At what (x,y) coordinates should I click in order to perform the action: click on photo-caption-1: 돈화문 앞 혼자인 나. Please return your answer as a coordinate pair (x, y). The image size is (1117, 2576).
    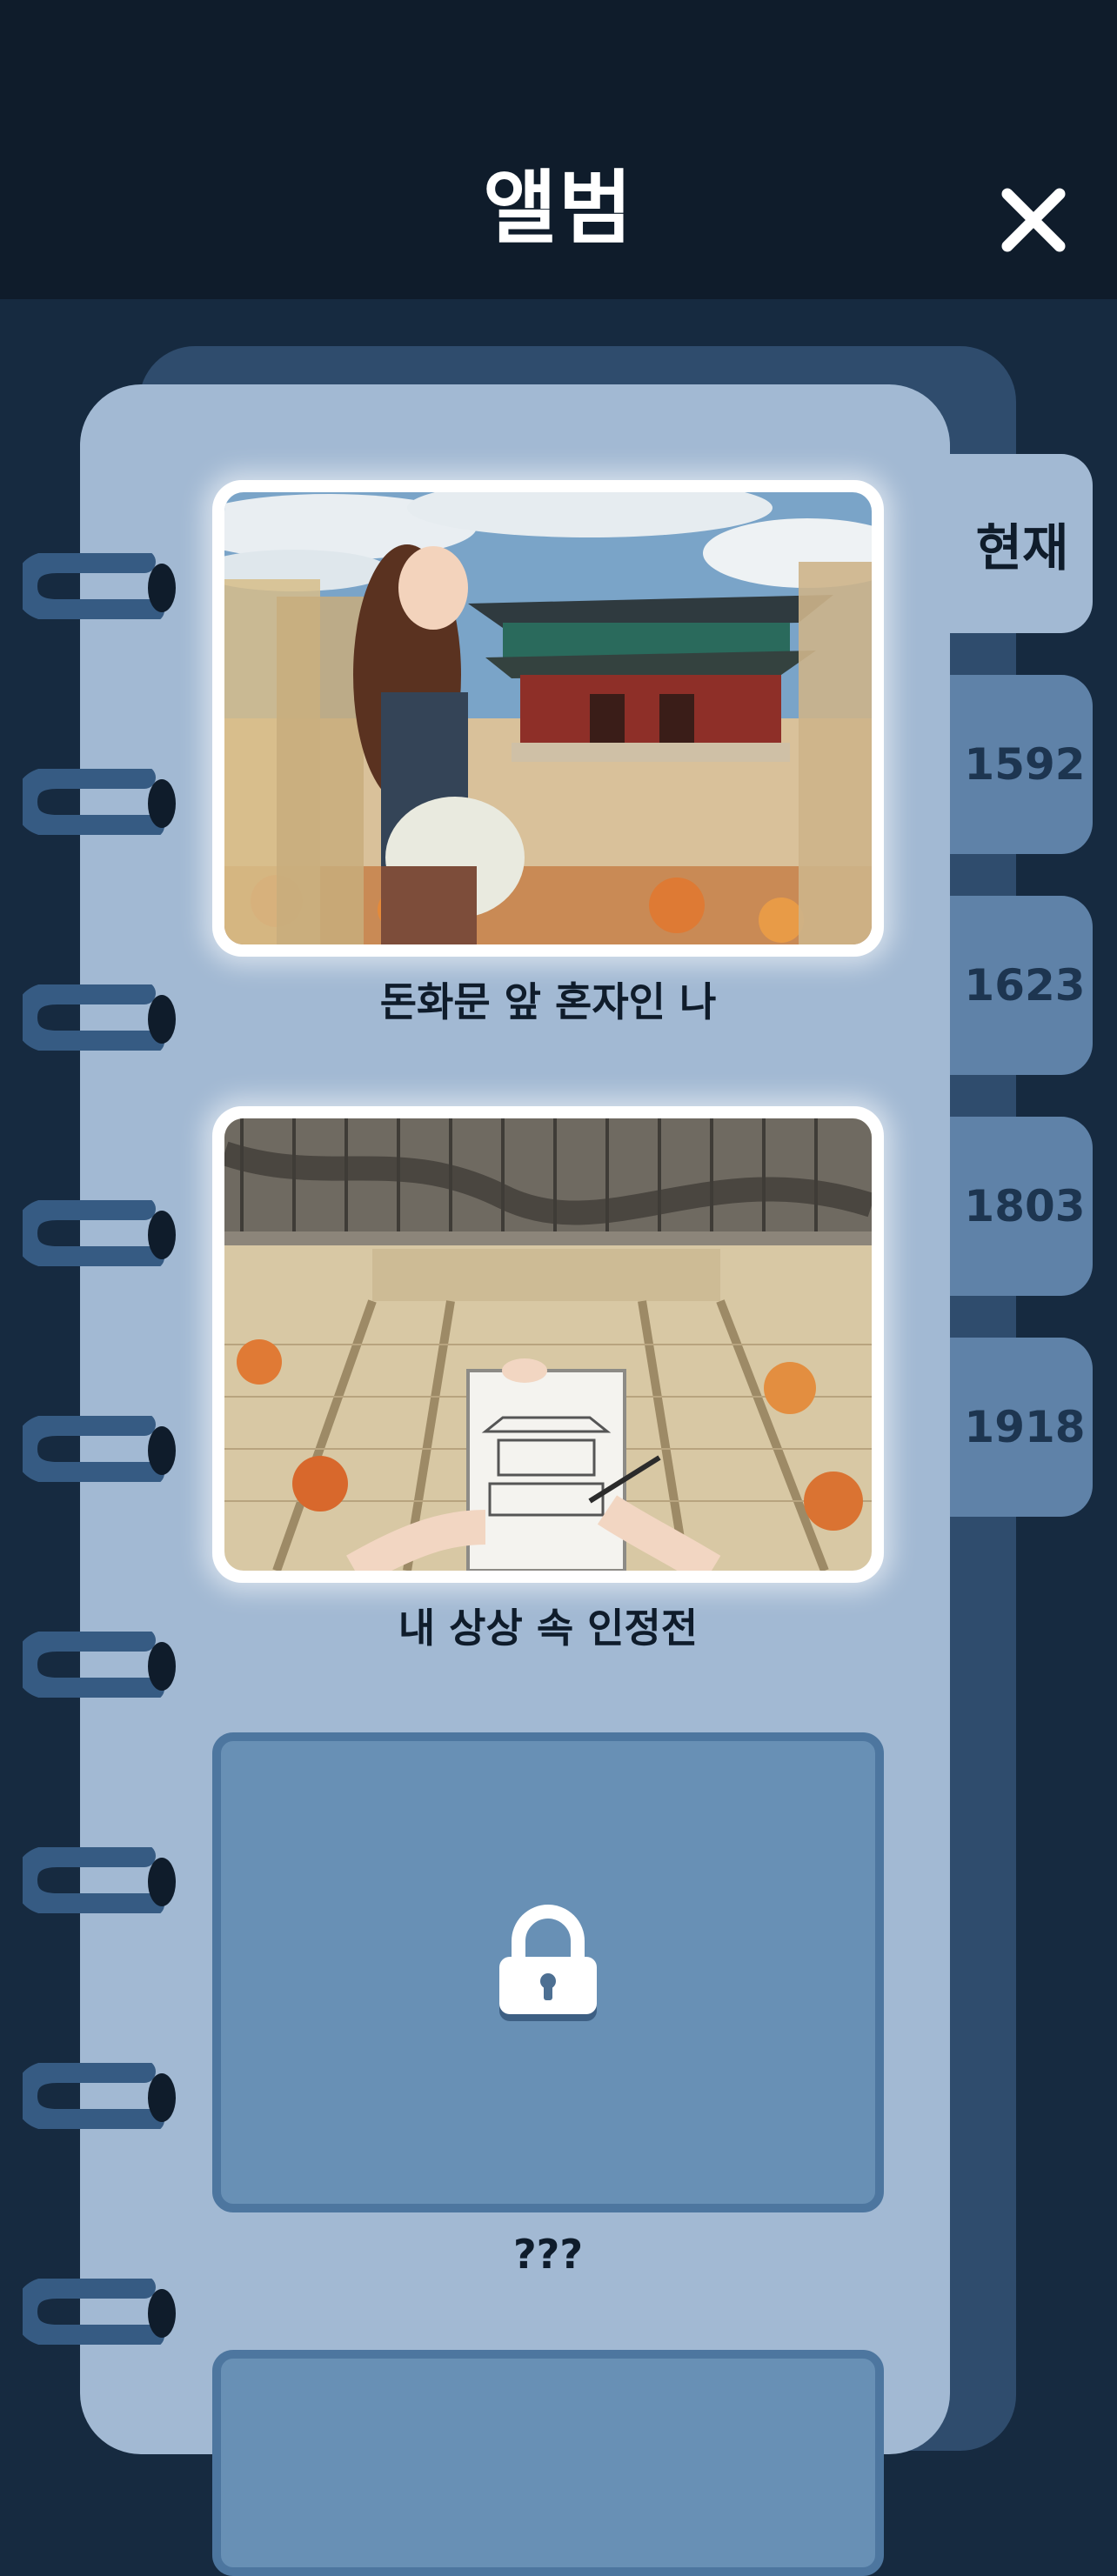
    Looking at the image, I should click on (548, 1002).